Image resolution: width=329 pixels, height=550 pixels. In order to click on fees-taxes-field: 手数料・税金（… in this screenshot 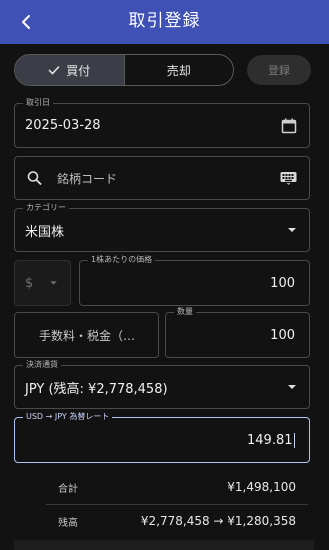, I will do `click(86, 335)`.